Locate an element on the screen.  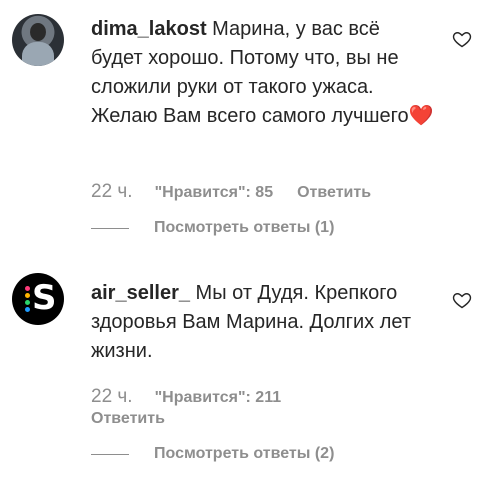
view-replies-button: Посмотреть ответы (2) is located at coordinates (212, 454).